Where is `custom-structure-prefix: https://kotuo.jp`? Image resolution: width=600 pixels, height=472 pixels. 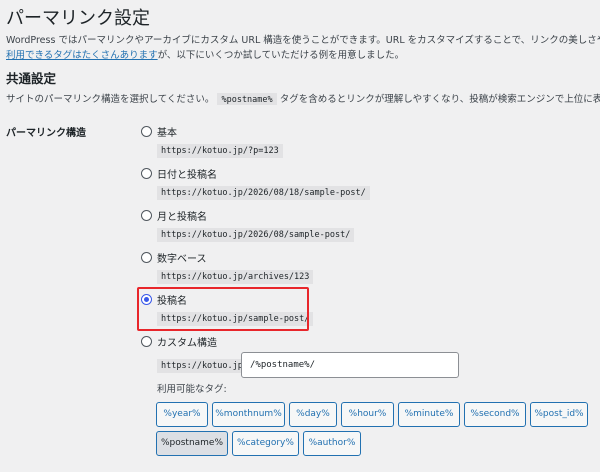
custom-structure-prefix: https://kotuo.jp is located at coordinates (202, 366).